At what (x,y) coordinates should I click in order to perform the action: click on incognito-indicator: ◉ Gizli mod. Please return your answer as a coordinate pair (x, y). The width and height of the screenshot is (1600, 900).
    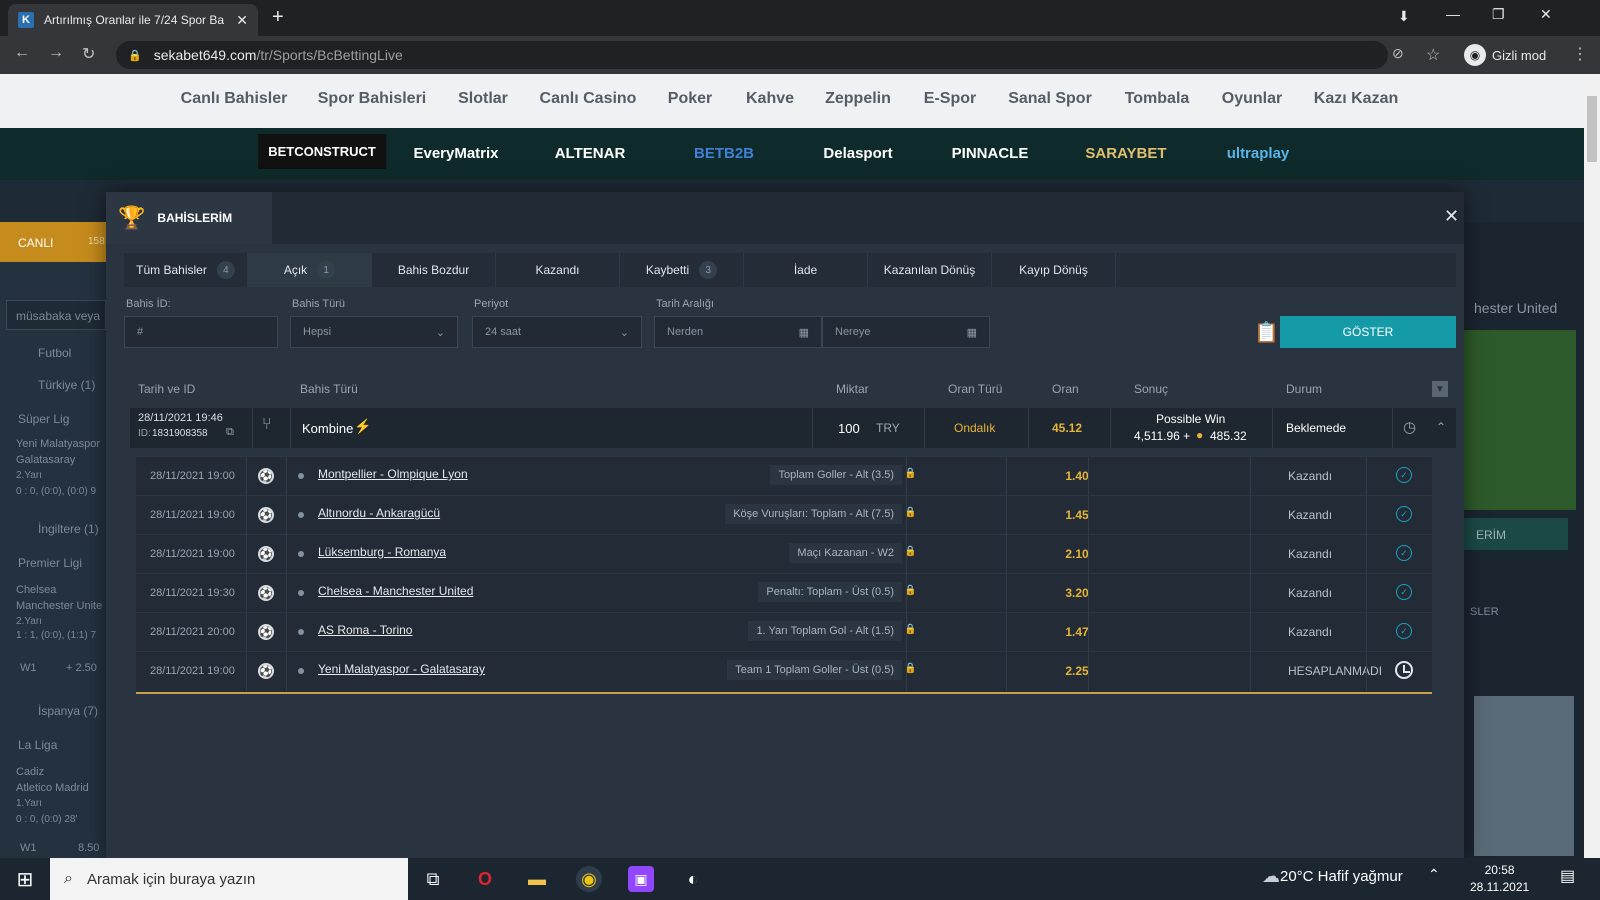
    Looking at the image, I should click on (1505, 55).